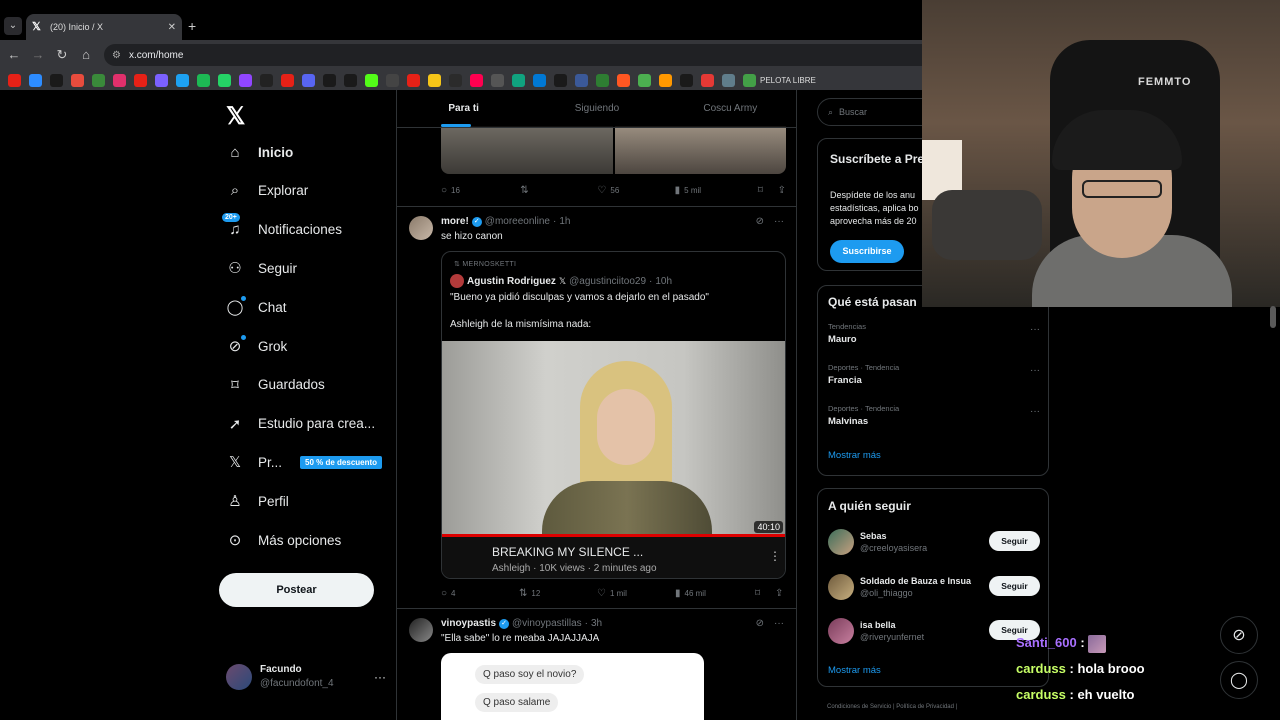  Describe the element at coordinates (716, 190) in the screenshot. I see `views-button: ▮ 5 mil` at that location.